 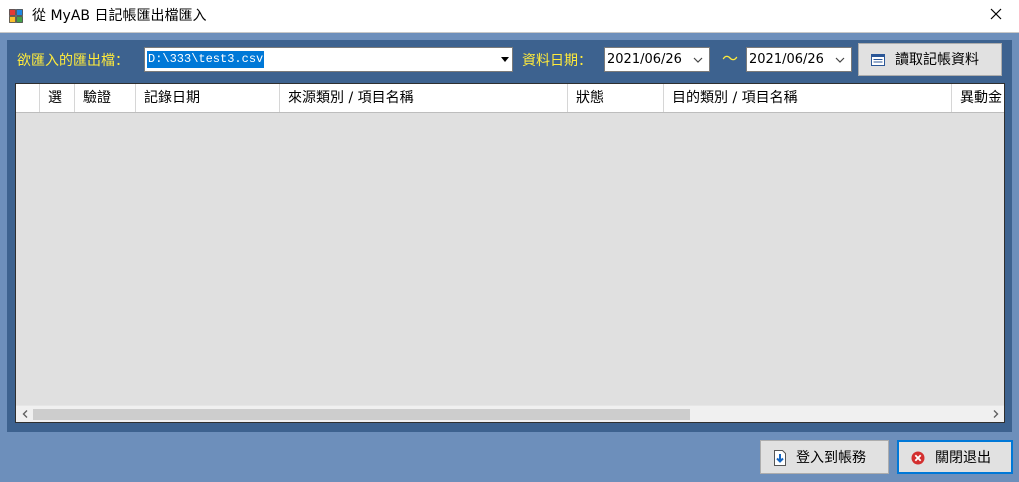 I want to click on column-header-source: 來源類別 / 項目名稱, so click(x=424, y=98).